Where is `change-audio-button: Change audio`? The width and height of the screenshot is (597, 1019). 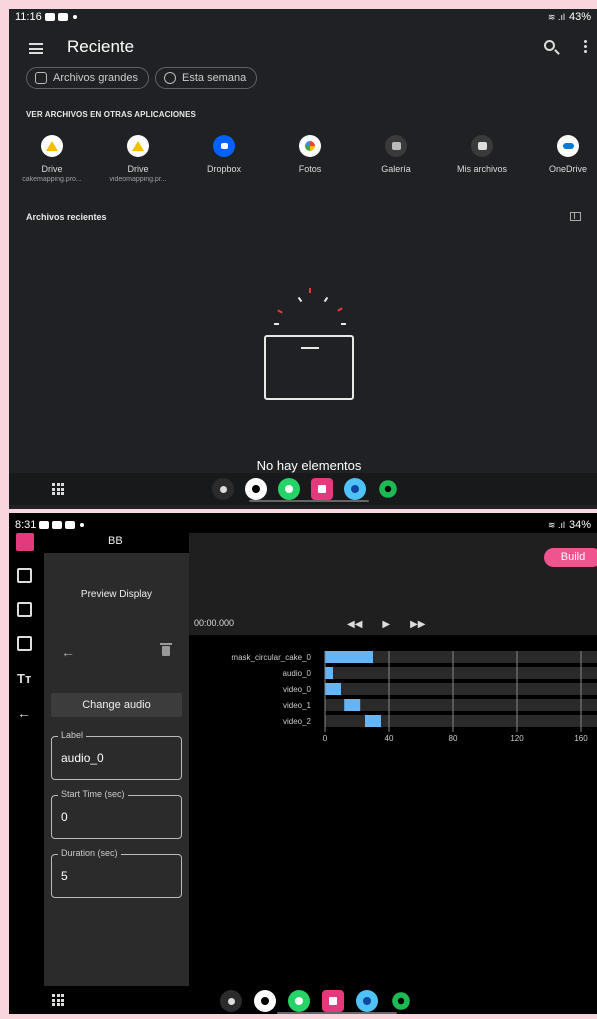 change-audio-button: Change audio is located at coordinates (116, 705).